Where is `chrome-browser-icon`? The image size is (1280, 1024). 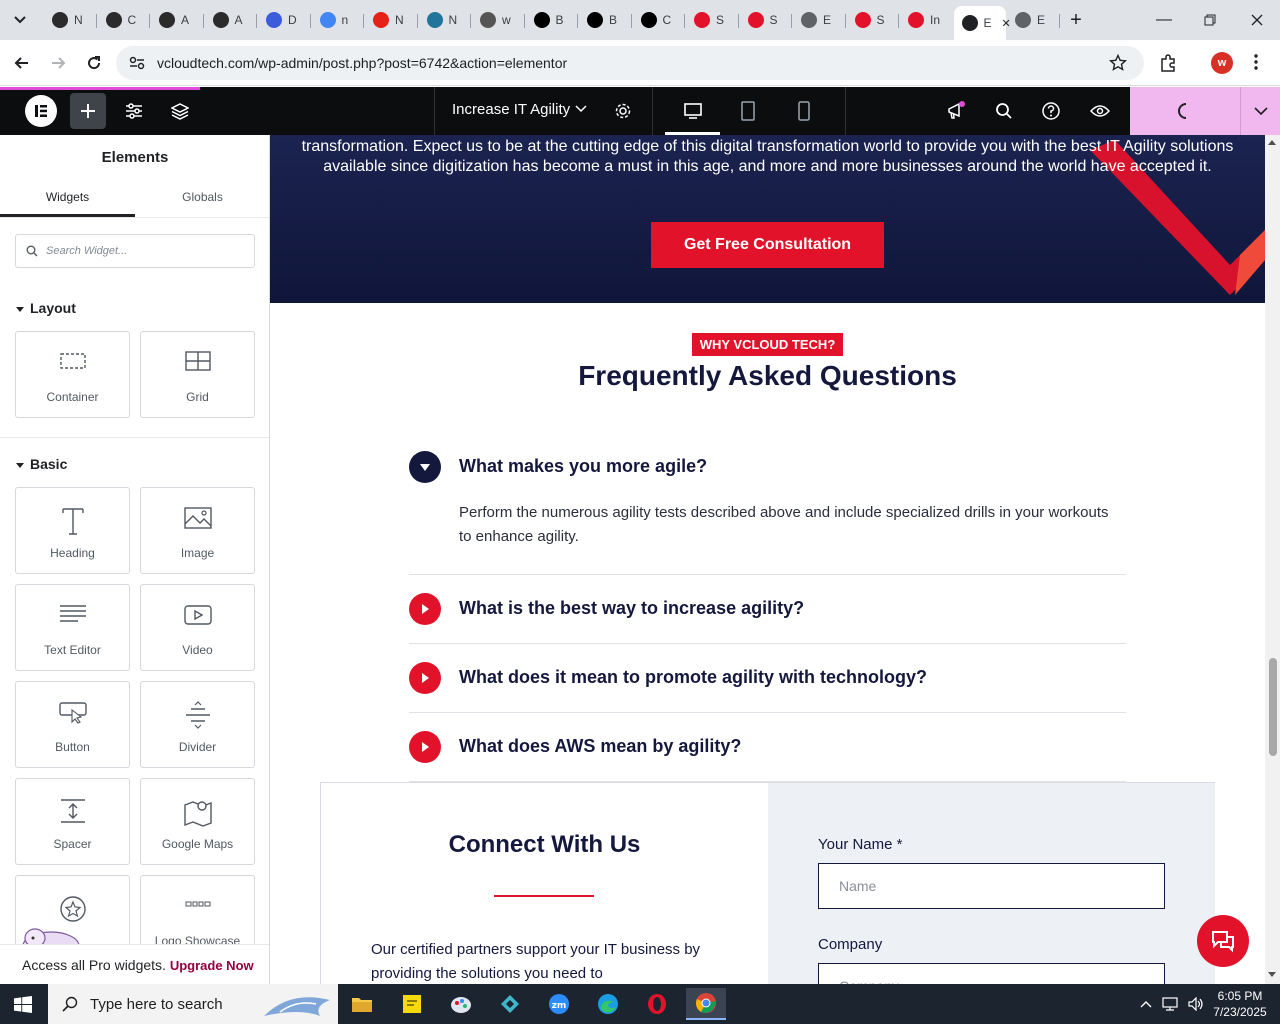
chrome-browser-icon is located at coordinates (706, 1004).